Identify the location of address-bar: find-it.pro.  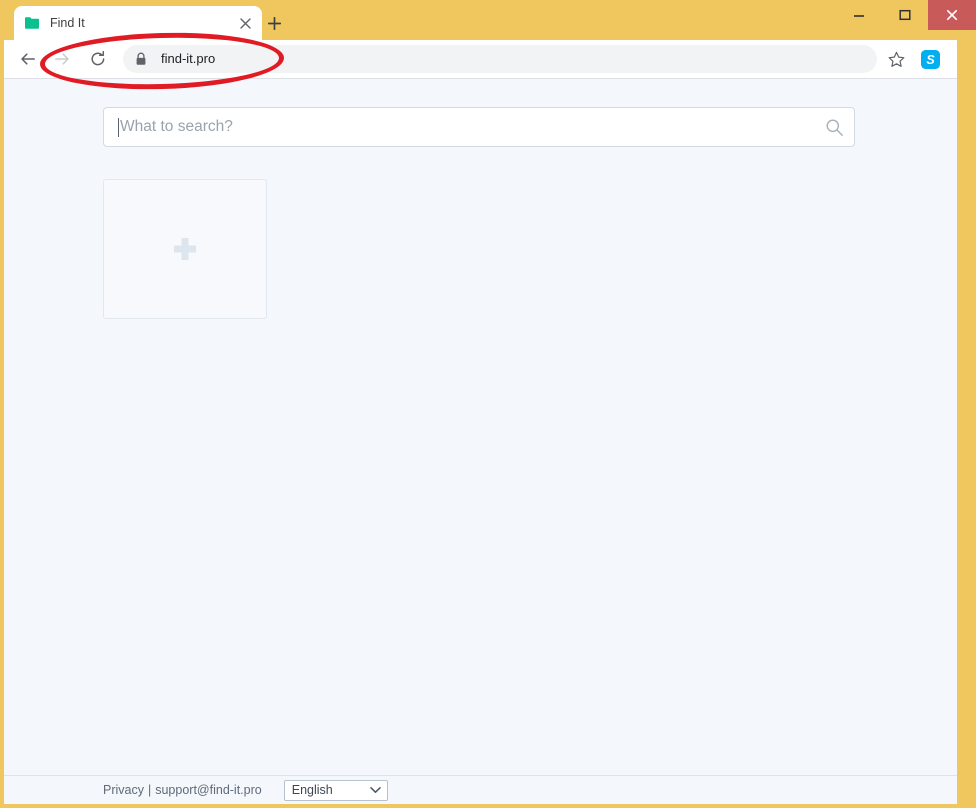
(500, 59).